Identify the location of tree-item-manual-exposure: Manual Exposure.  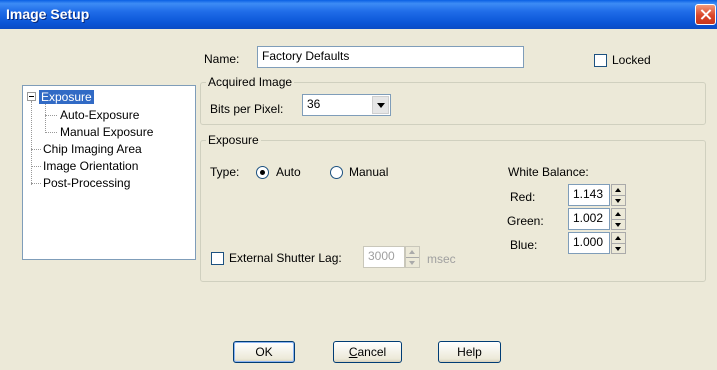
(106, 132).